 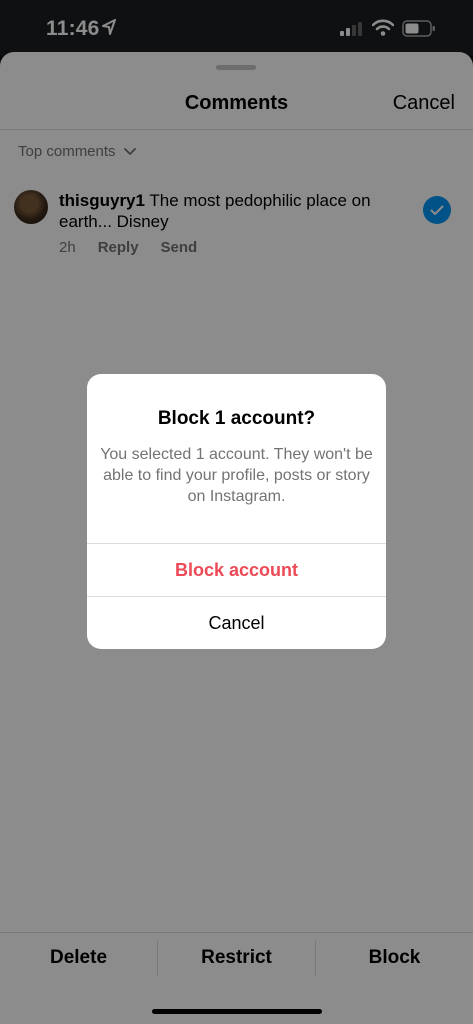 I want to click on dialog-cancel-button: Cancel, so click(x=236, y=623).